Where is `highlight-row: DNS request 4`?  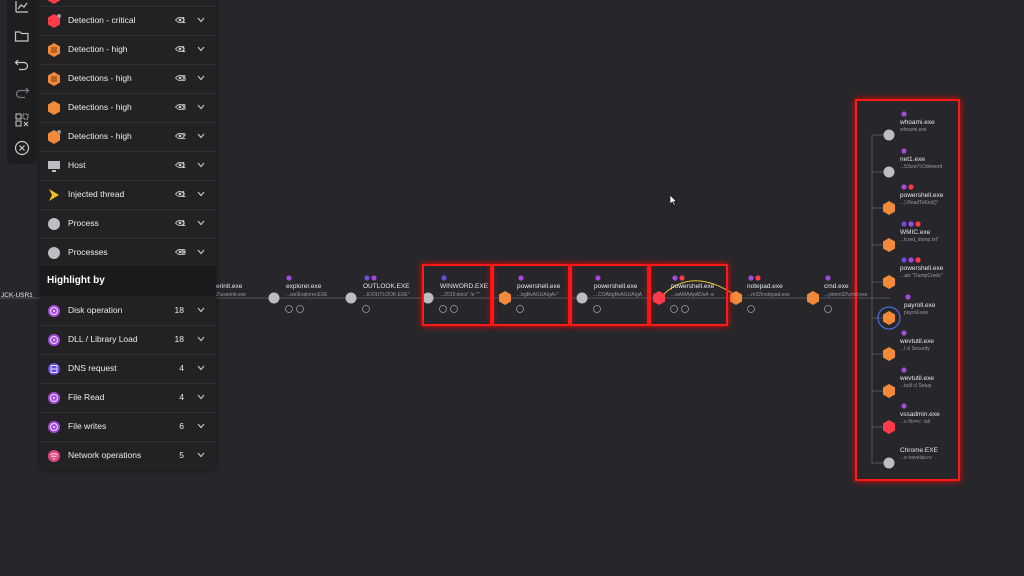 highlight-row: DNS request 4 is located at coordinates (128, 369).